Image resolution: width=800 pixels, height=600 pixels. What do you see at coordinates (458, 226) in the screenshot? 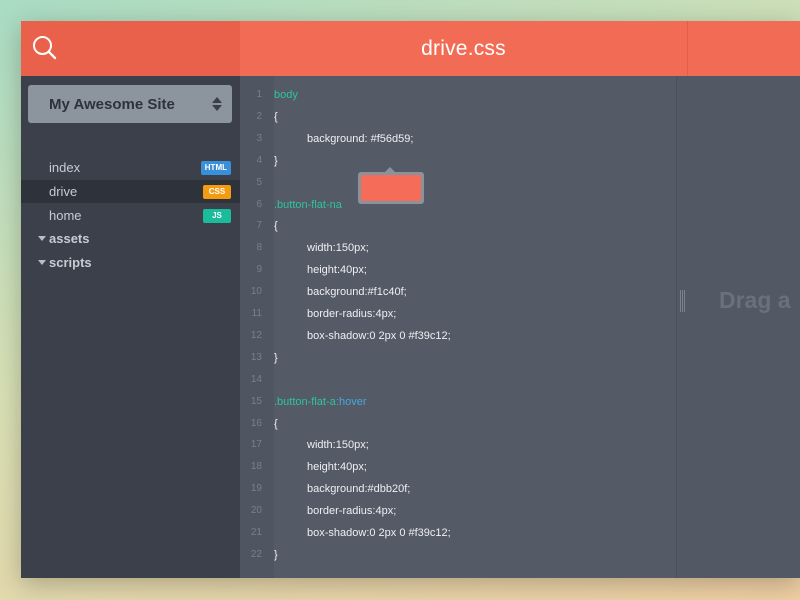
I see `code-line: 7{` at bounding box center [458, 226].